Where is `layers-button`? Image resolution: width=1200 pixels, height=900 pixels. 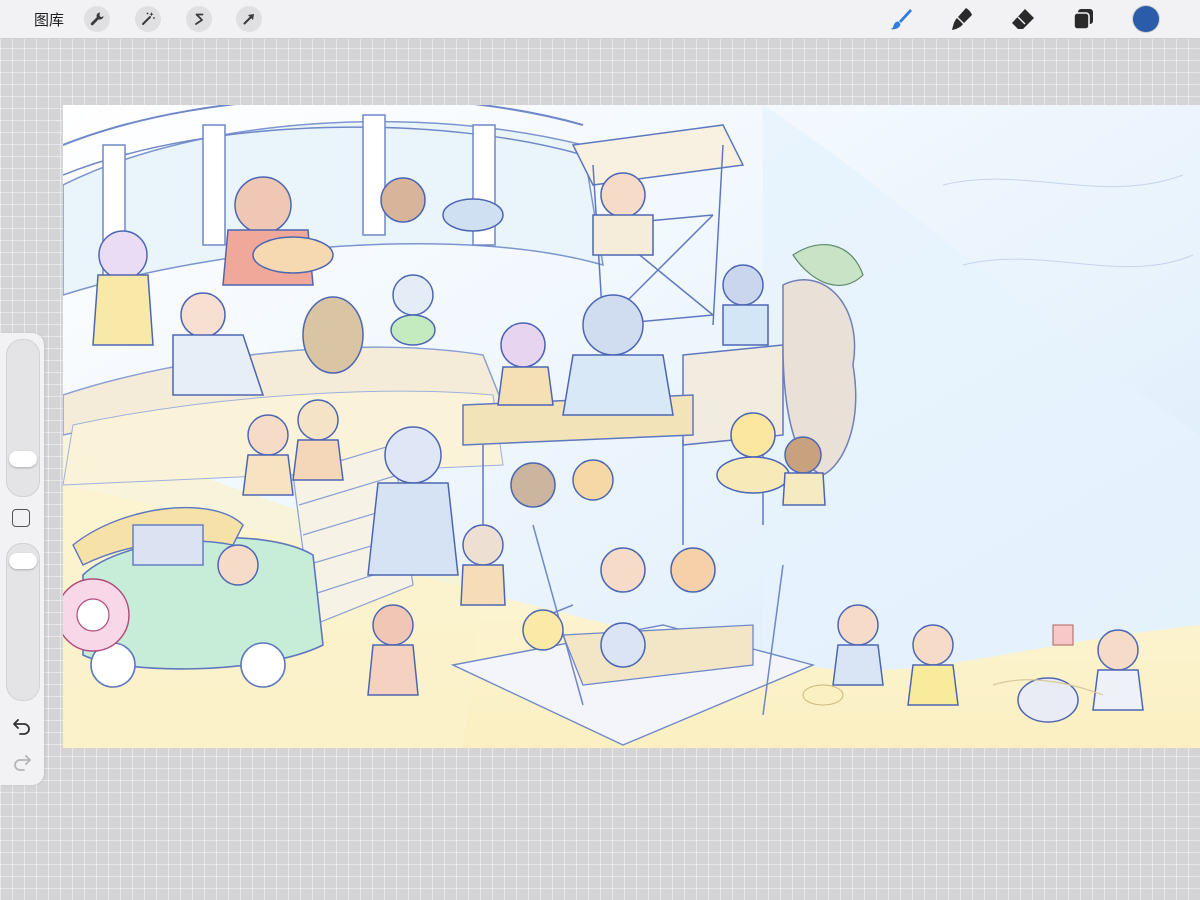
layers-button is located at coordinates (1084, 19).